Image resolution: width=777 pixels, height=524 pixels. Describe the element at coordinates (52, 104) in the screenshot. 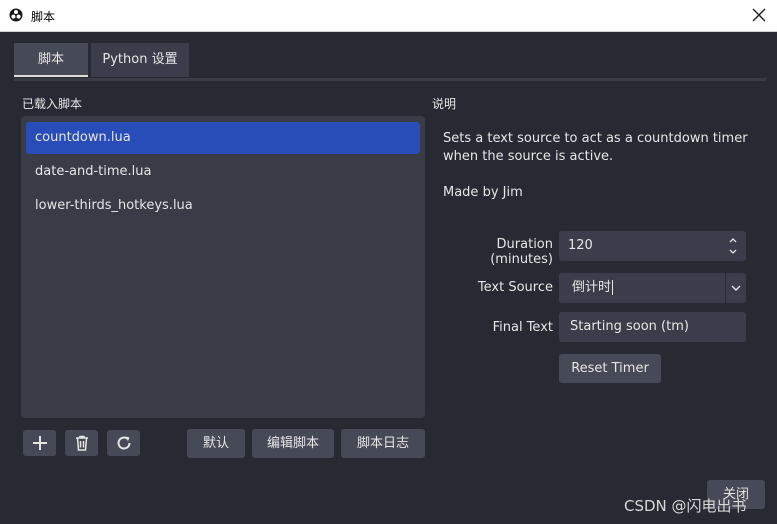

I see `loaded-scripts-header: 已载入脚本` at that location.